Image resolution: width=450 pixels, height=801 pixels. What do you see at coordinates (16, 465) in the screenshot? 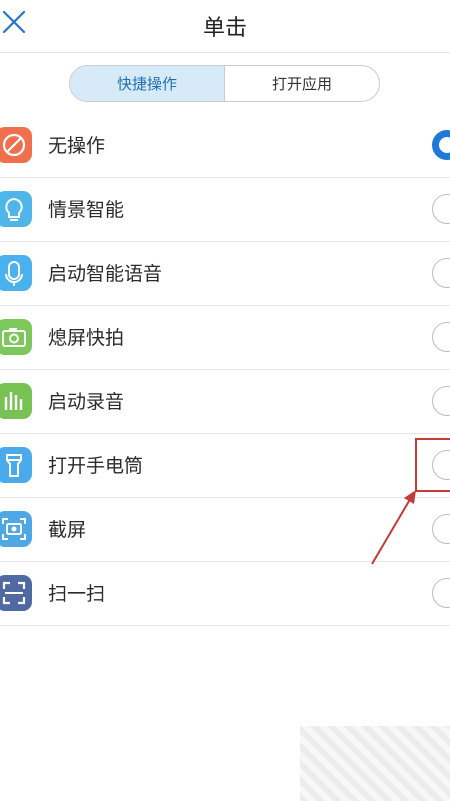
I see `flashlight-icon` at bounding box center [16, 465].